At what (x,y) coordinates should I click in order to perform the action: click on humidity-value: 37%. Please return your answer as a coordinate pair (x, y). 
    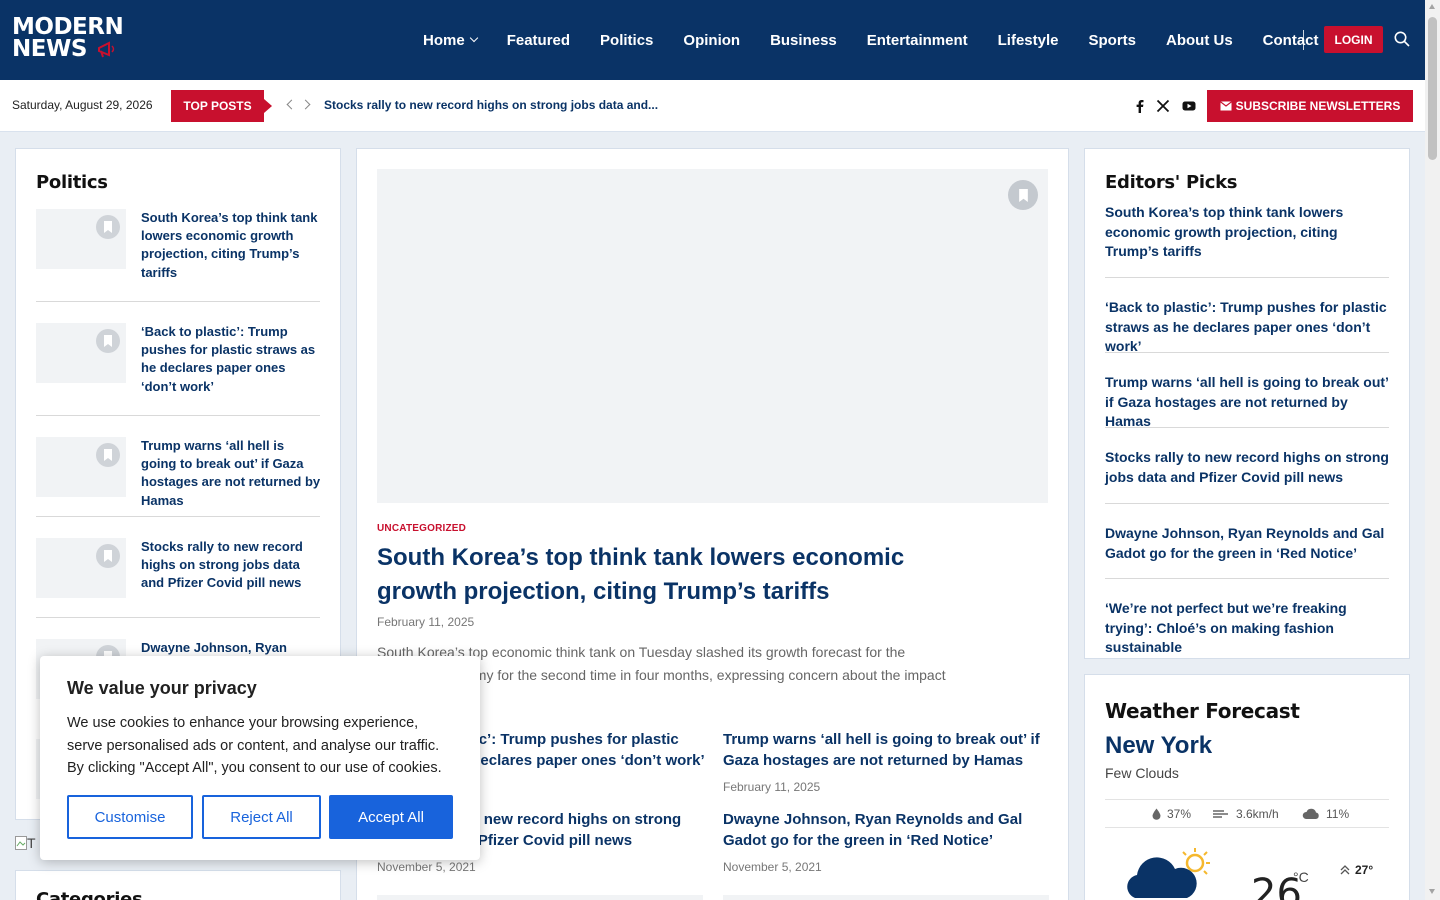
    Looking at the image, I should click on (1179, 814).